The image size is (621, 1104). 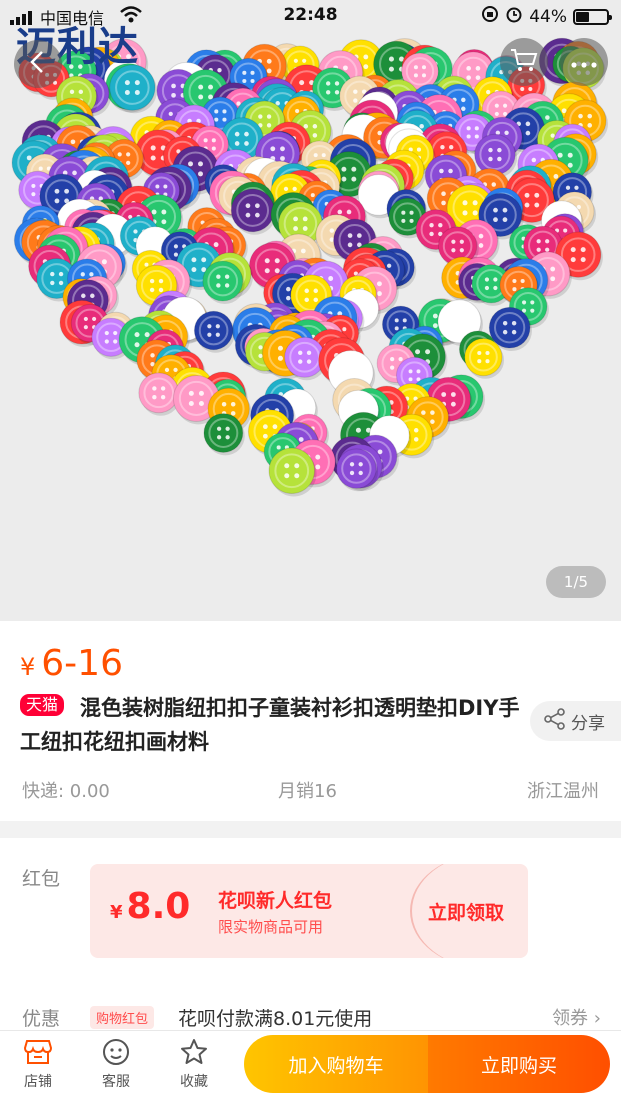 I want to click on get-coupon-label: 领券, so click(x=570, y=1018).